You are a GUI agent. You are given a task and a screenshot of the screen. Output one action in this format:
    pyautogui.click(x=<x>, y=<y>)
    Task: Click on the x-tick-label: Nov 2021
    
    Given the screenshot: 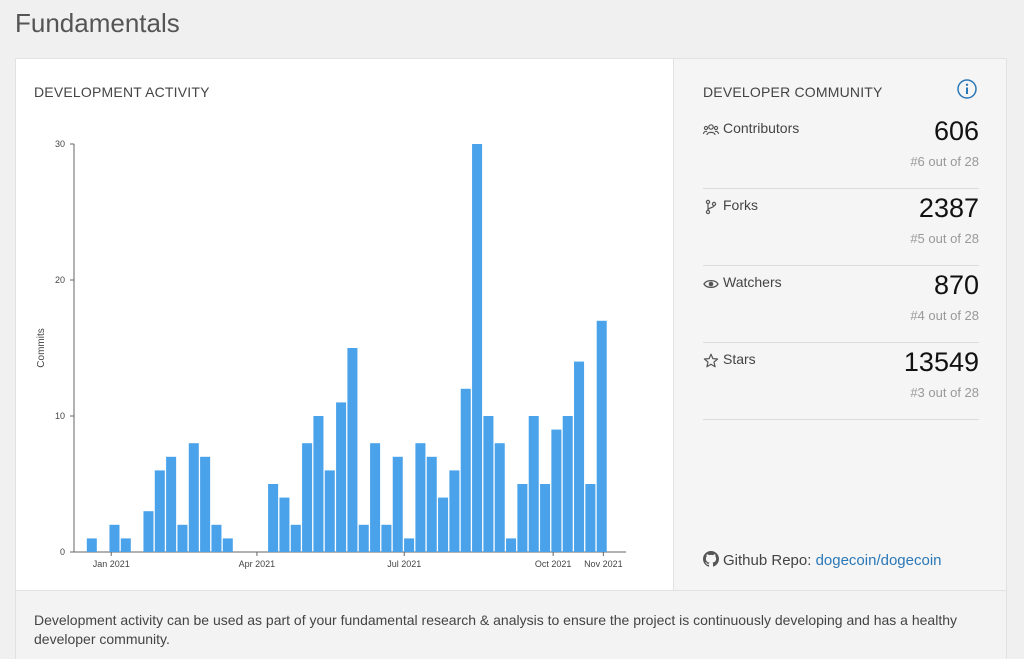 What is the action you would take?
    pyautogui.click(x=603, y=564)
    